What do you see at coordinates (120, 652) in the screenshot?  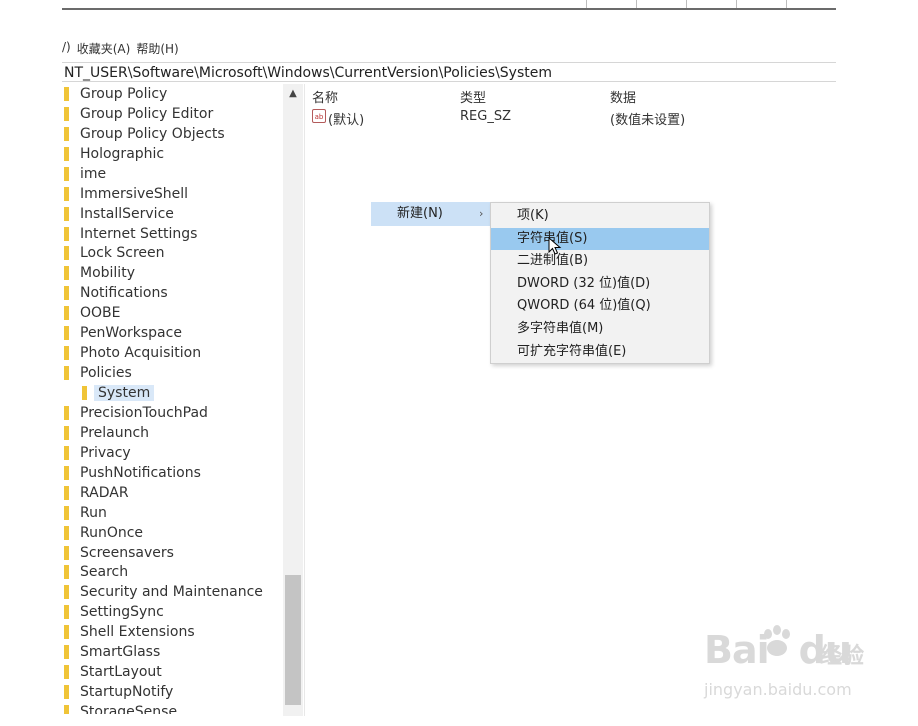 I see `tree-item-label: SmartGlass` at bounding box center [120, 652].